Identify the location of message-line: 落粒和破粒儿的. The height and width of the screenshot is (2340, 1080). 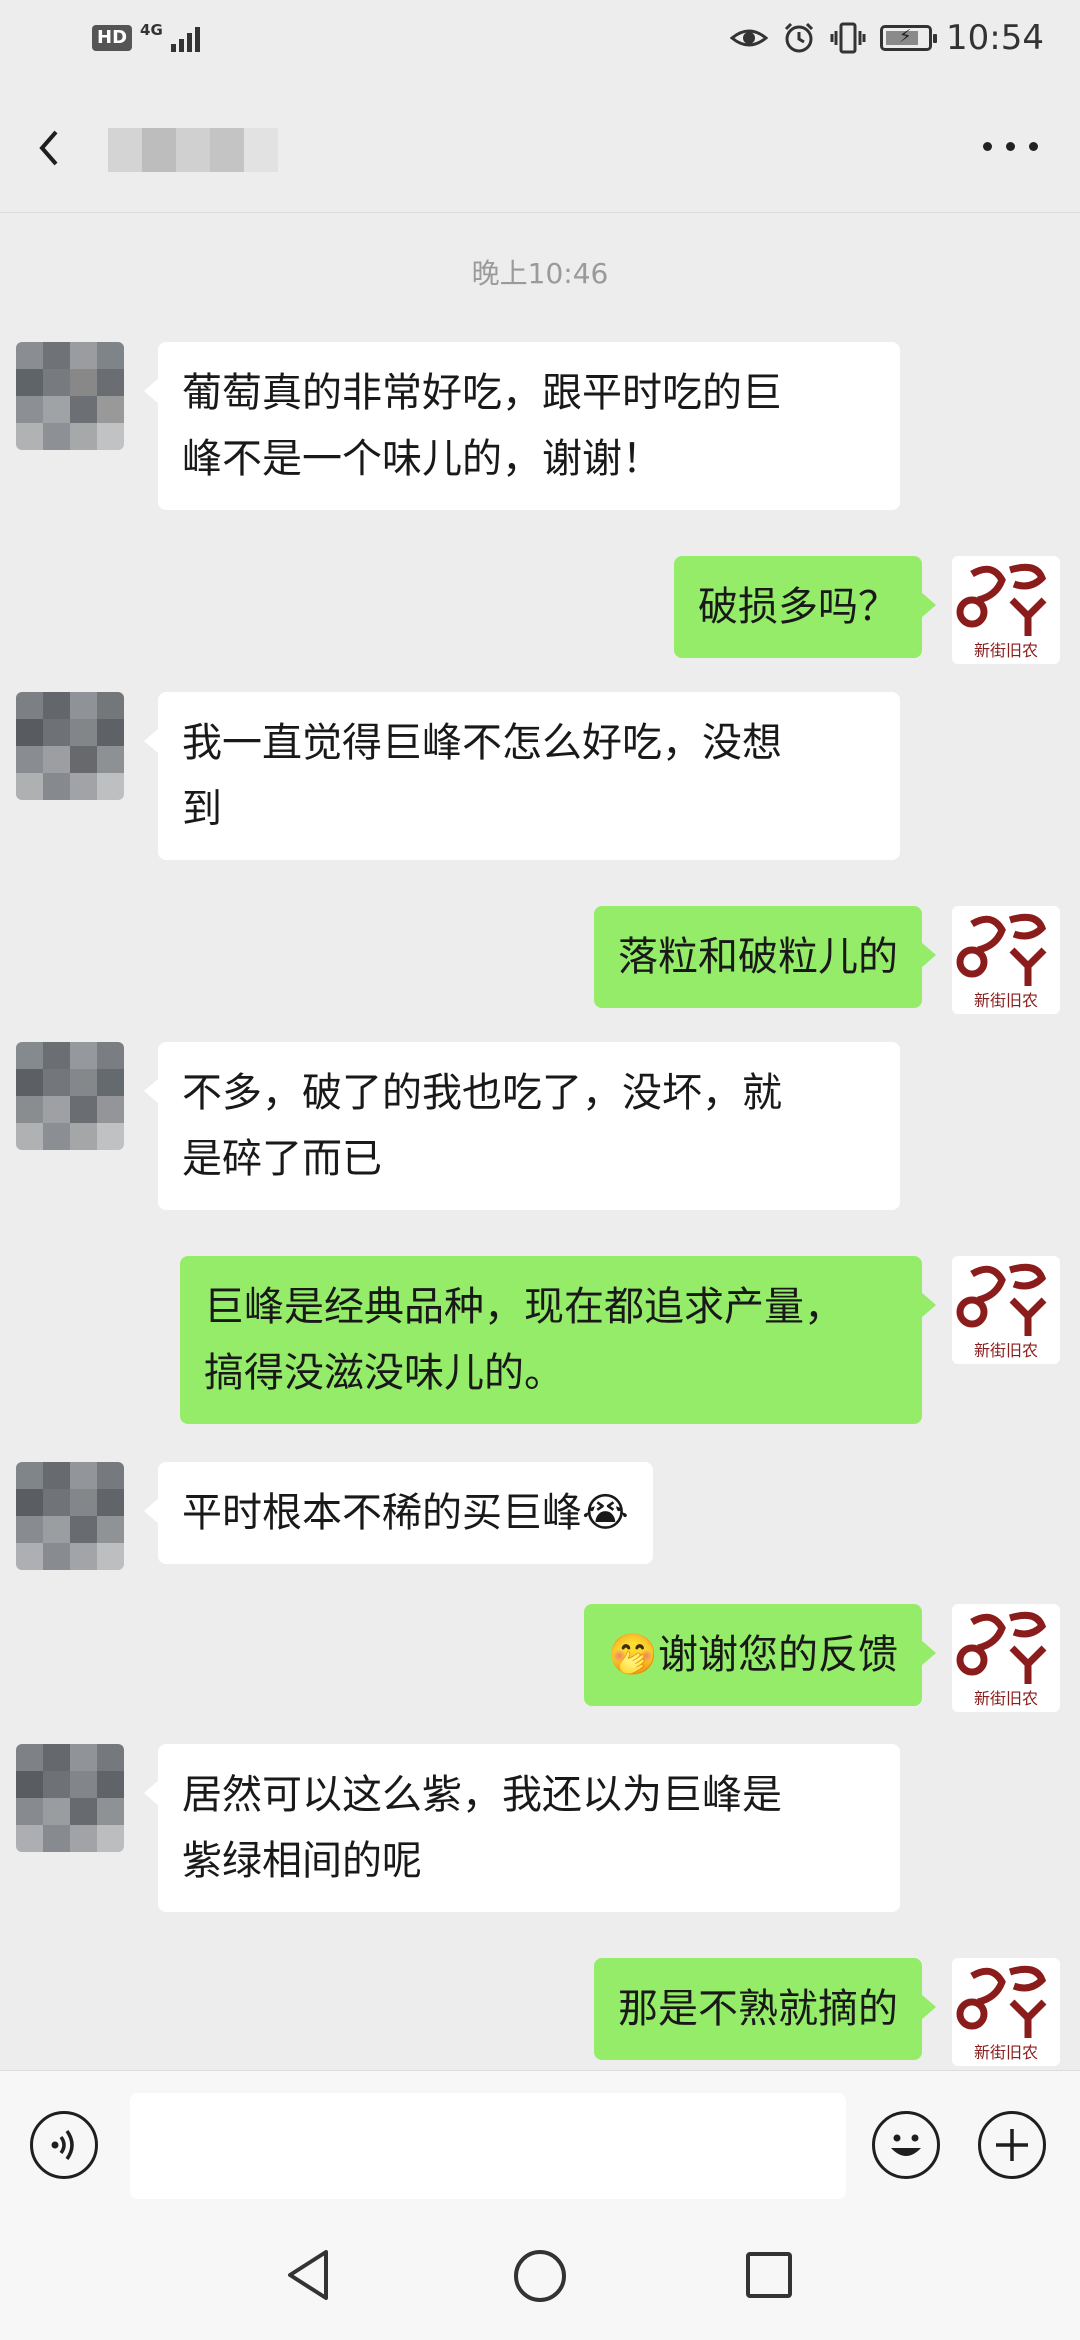
(758, 957).